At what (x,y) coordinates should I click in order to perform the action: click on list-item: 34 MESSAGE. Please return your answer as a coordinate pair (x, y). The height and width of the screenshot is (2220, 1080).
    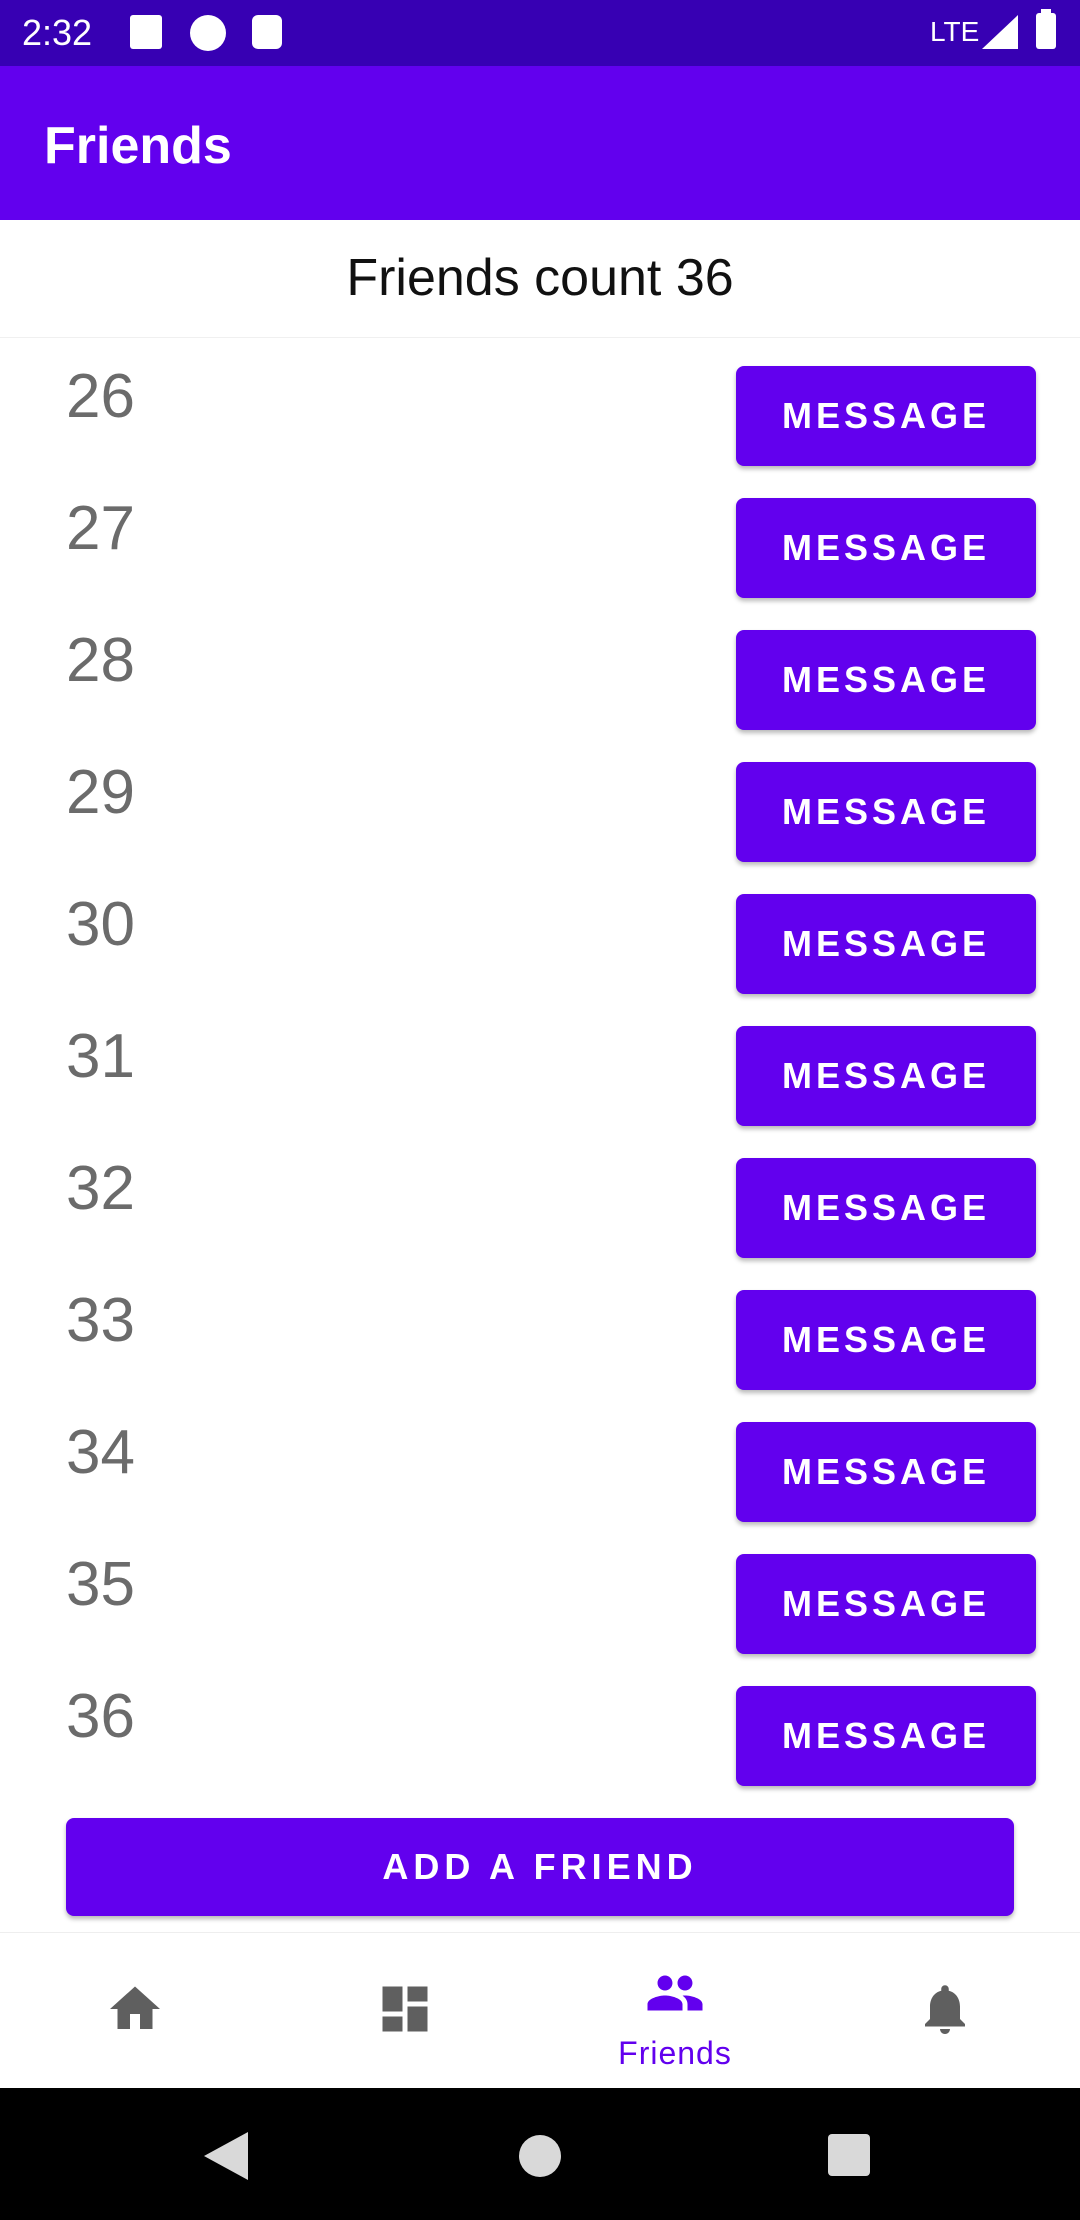
    Looking at the image, I should click on (540, 1474).